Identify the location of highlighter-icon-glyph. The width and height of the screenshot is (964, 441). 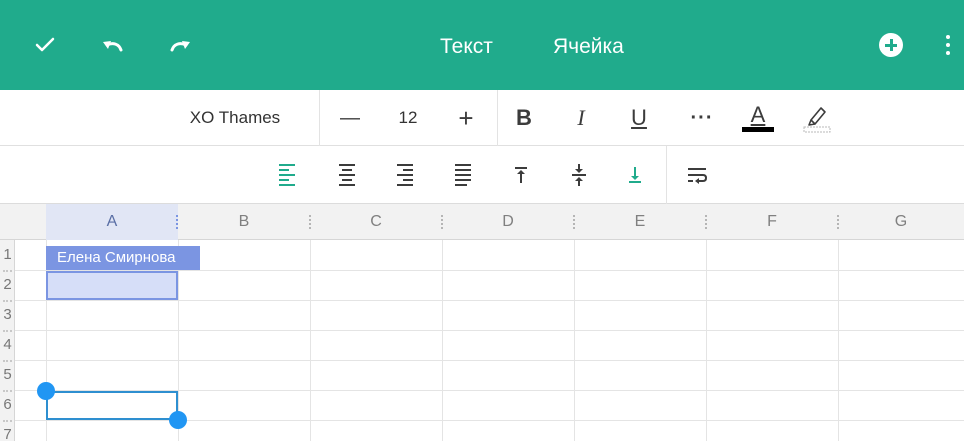
(817, 120).